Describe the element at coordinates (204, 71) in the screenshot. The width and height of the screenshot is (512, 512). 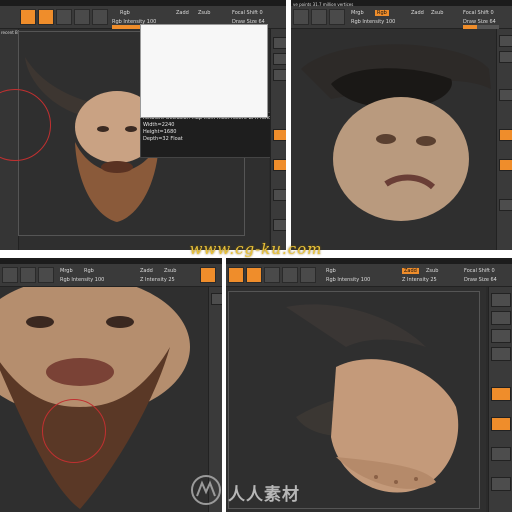
I see `ao-map-preview` at that location.